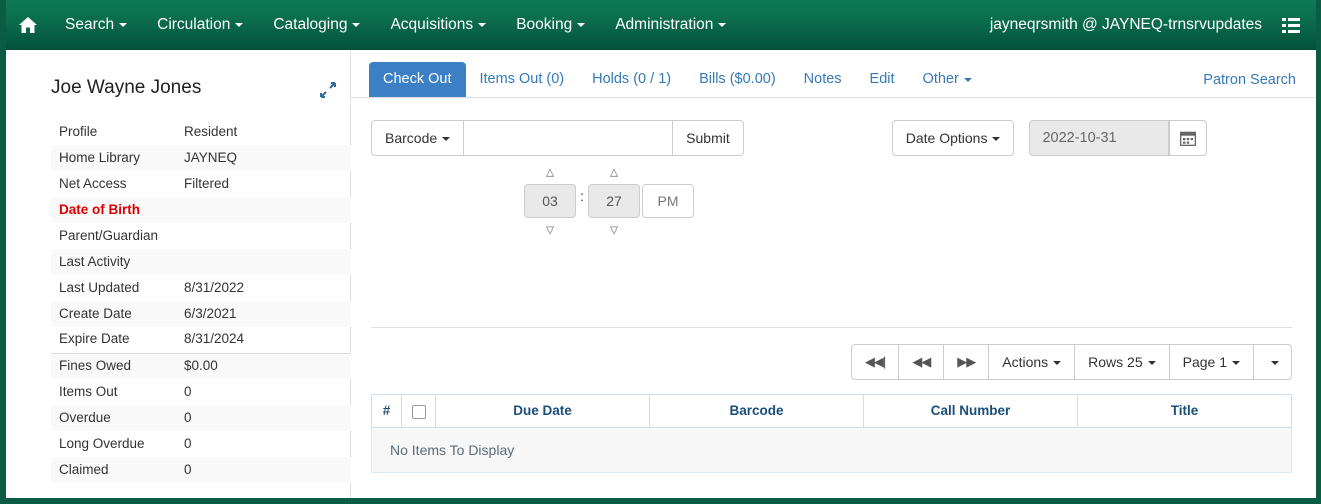 This screenshot has height=504, width=1321. I want to click on nav-item-label: Booking, so click(544, 24).